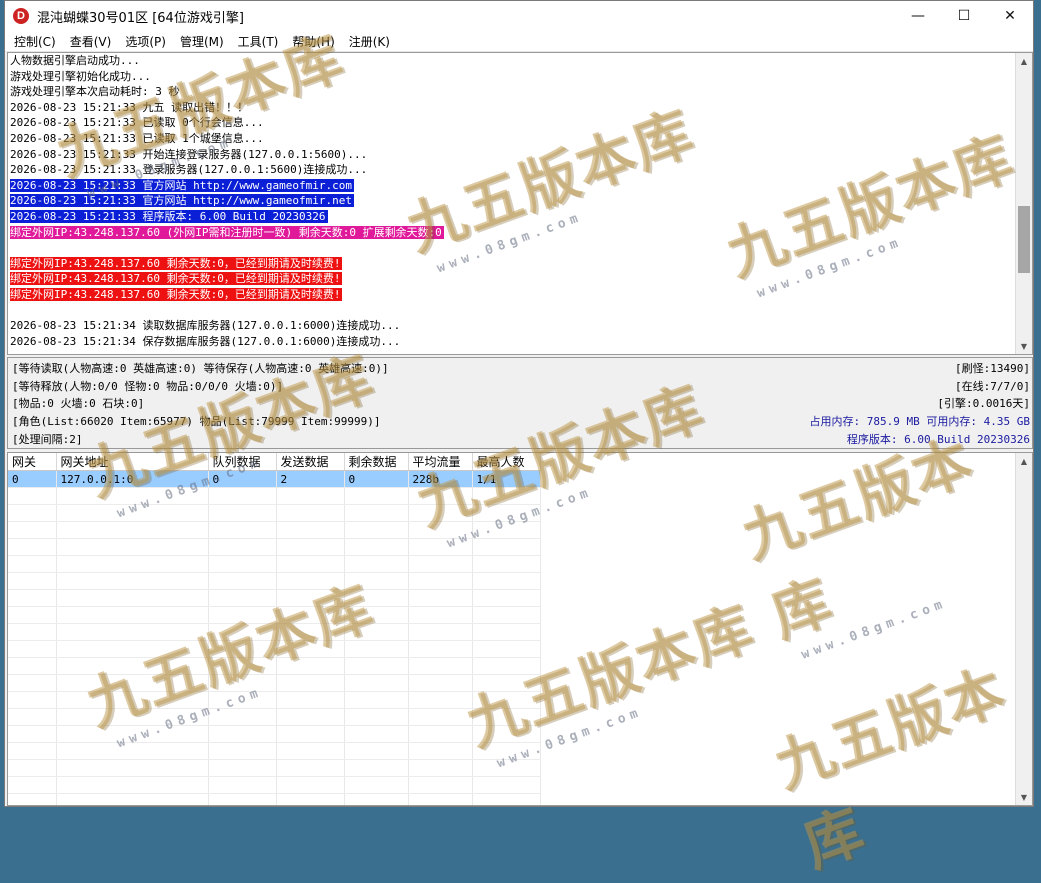 This screenshot has width=1041, height=883. I want to click on status-items: [物品:0 火墙:0 石块:0], so click(78, 403).